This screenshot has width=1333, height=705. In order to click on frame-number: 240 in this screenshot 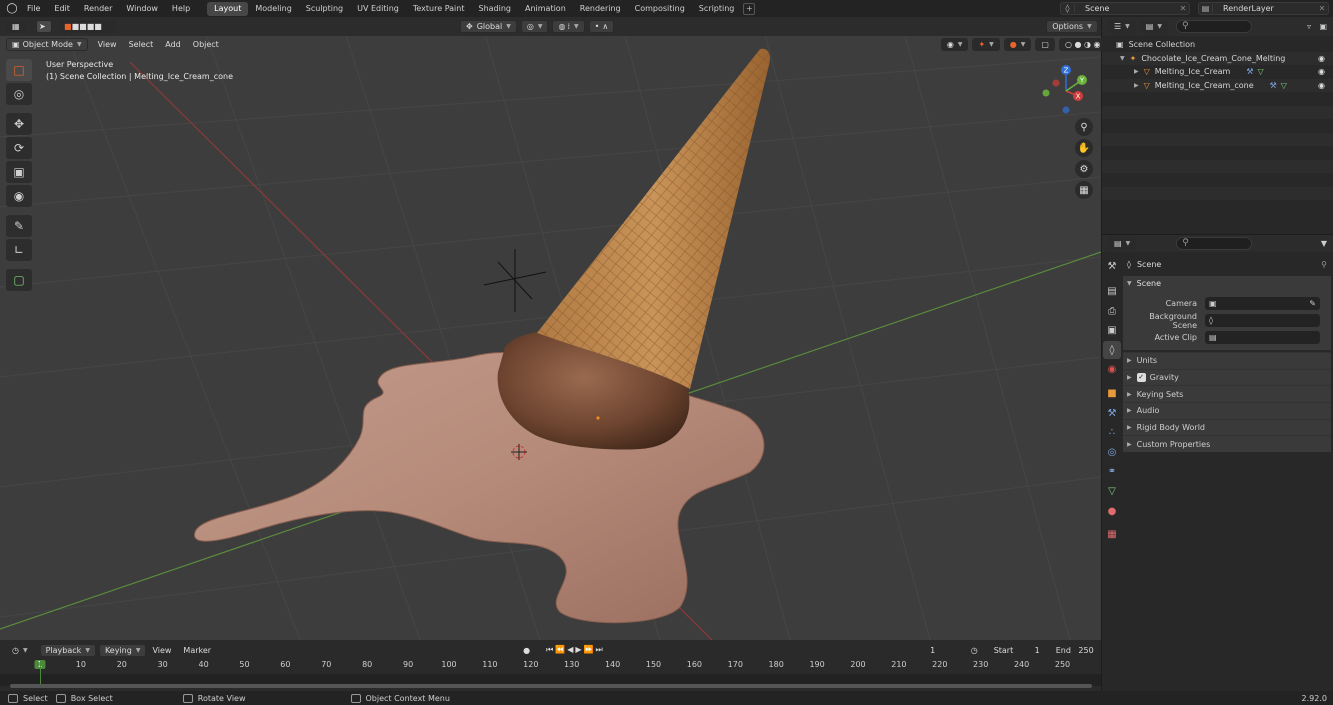, I will do `click(1021, 664)`.